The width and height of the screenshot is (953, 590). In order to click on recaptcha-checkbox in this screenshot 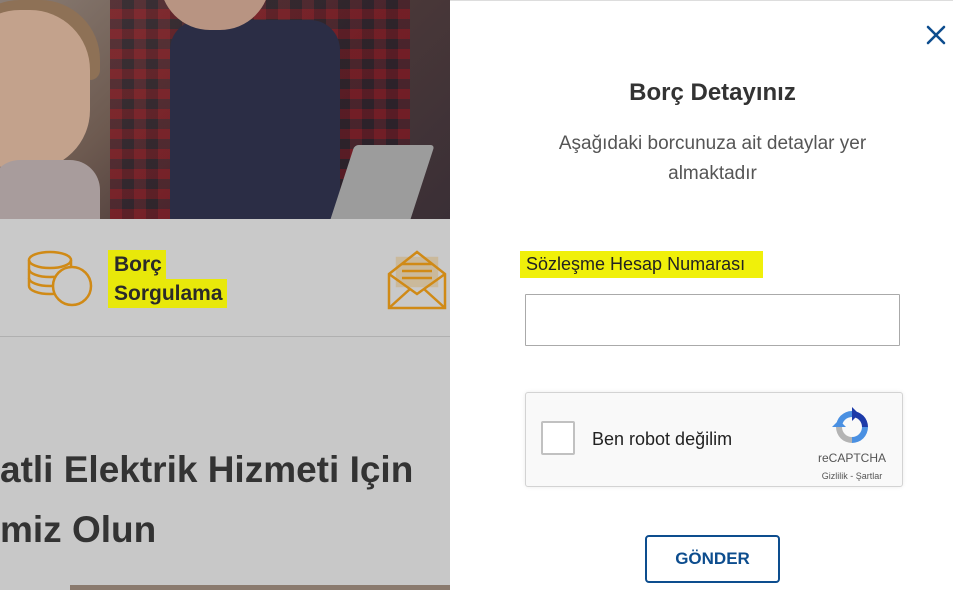, I will do `click(558, 438)`.